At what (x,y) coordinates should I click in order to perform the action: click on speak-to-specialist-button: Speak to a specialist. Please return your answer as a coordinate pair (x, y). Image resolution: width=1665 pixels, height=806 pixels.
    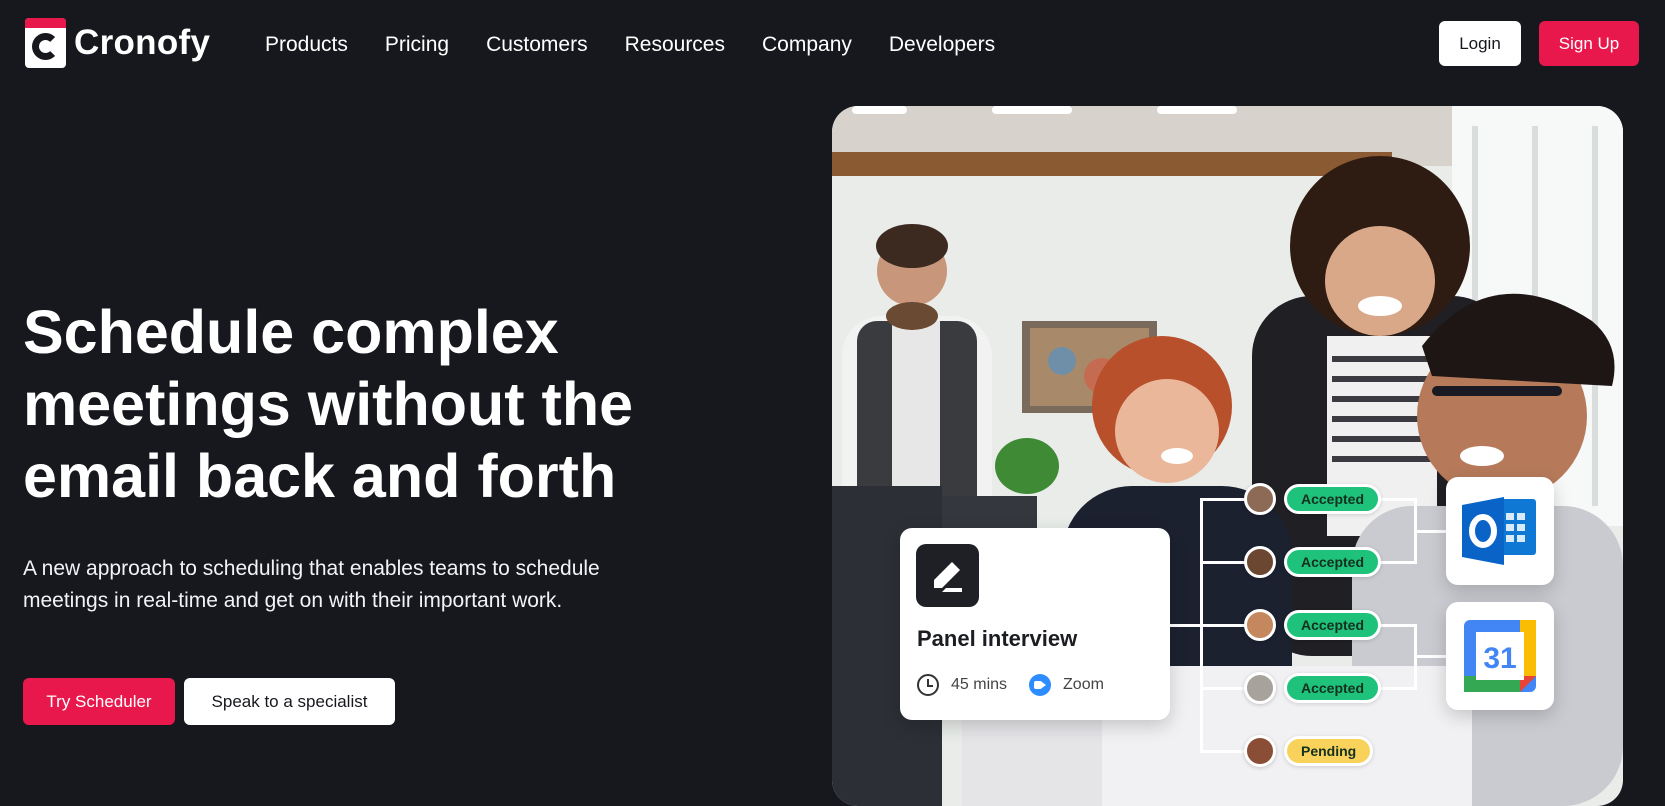
    Looking at the image, I should click on (289, 701).